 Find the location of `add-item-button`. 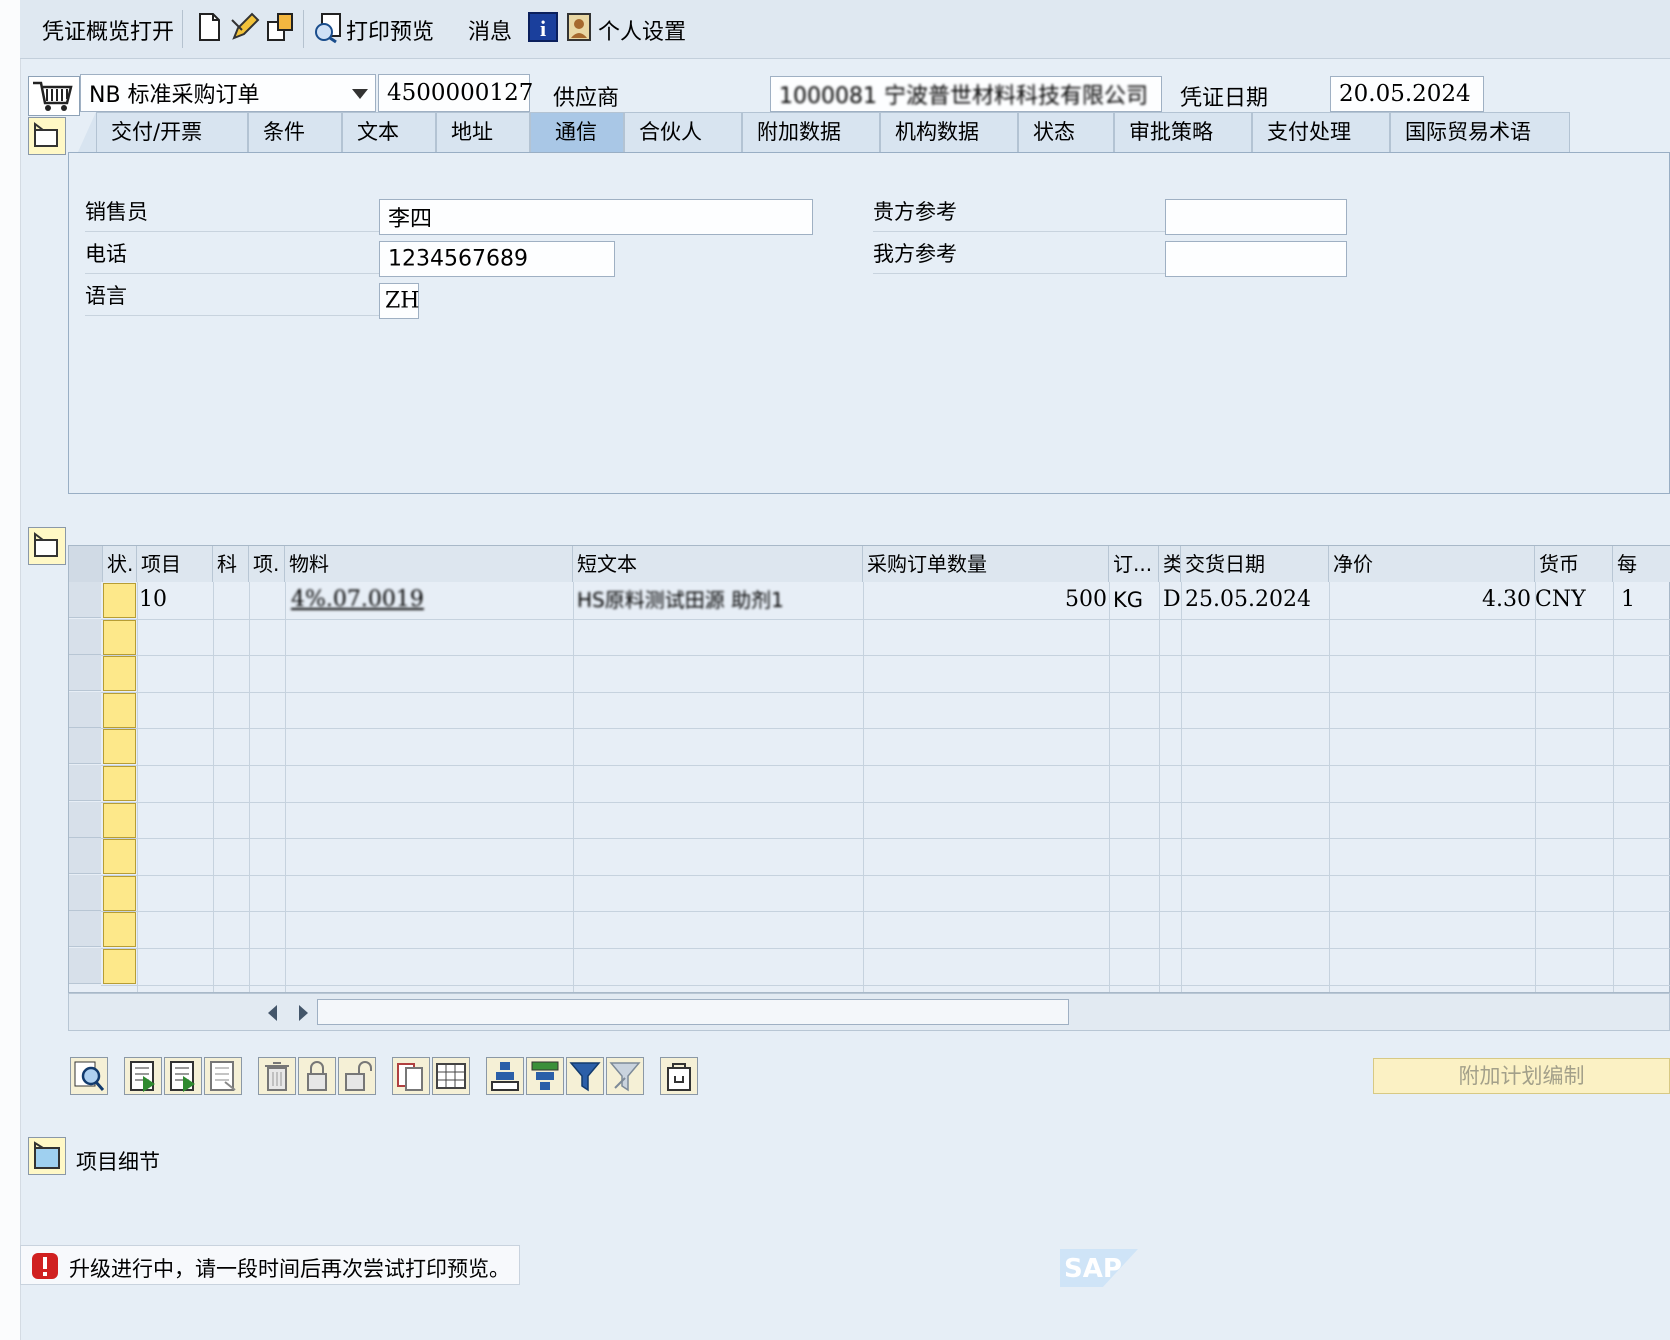

add-item-button is located at coordinates (143, 1076).